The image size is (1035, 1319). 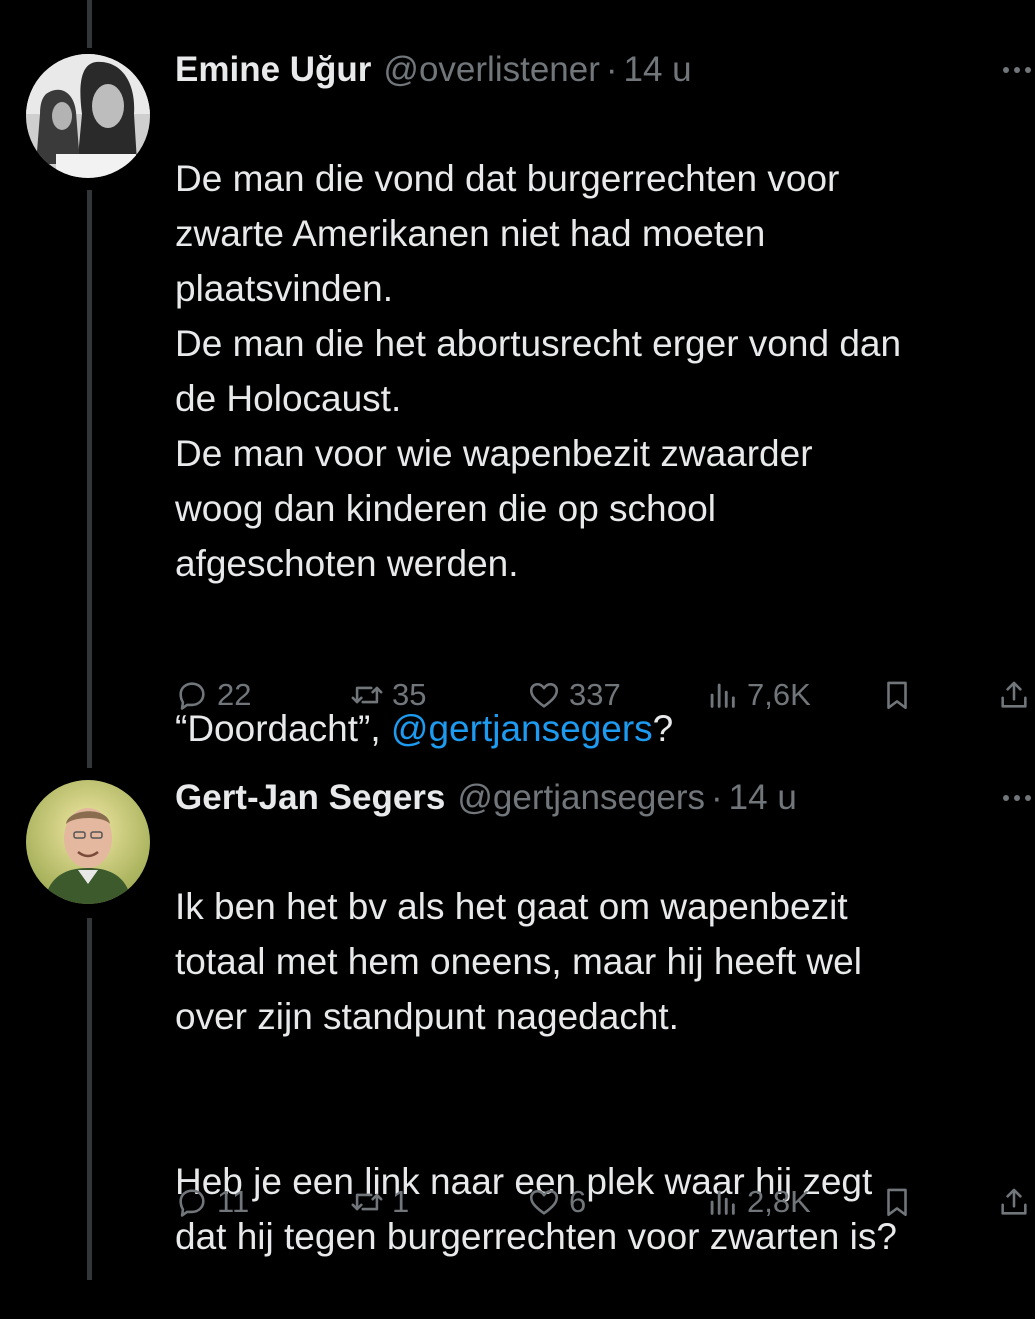 What do you see at coordinates (89, 479) in the screenshot?
I see `thread-line-middle` at bounding box center [89, 479].